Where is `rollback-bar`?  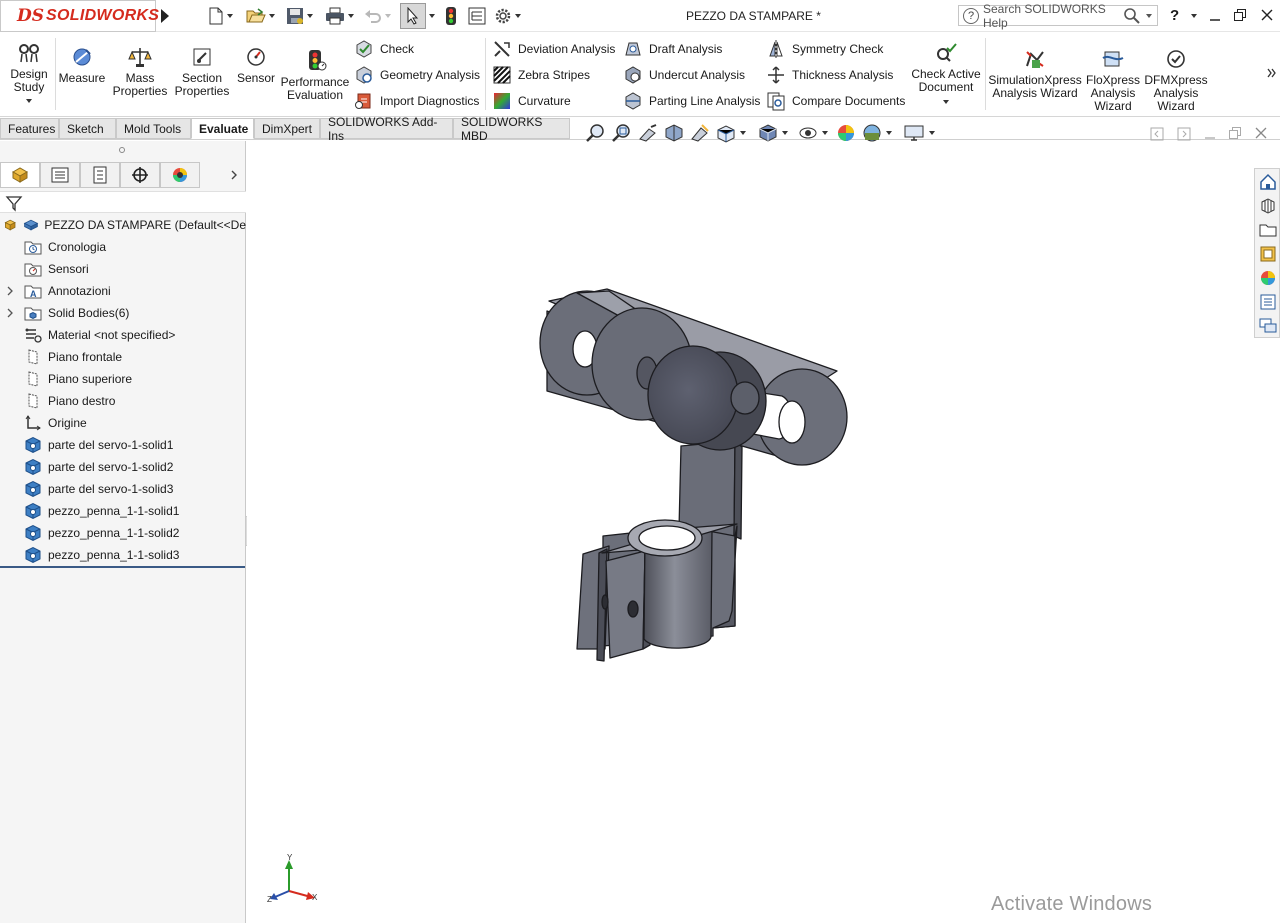 rollback-bar is located at coordinates (122, 567).